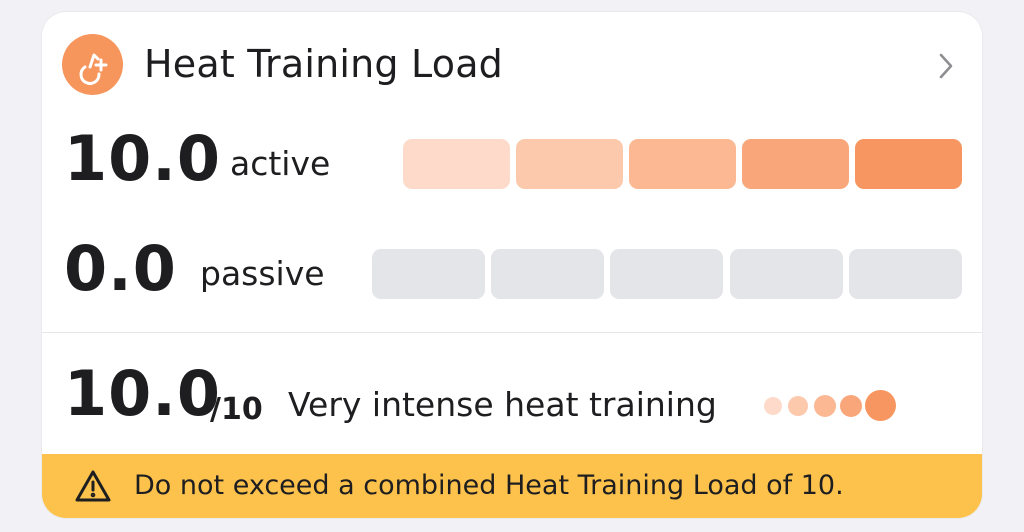  What do you see at coordinates (142, 393) in the screenshot?
I see `combined-value: 10.0` at bounding box center [142, 393].